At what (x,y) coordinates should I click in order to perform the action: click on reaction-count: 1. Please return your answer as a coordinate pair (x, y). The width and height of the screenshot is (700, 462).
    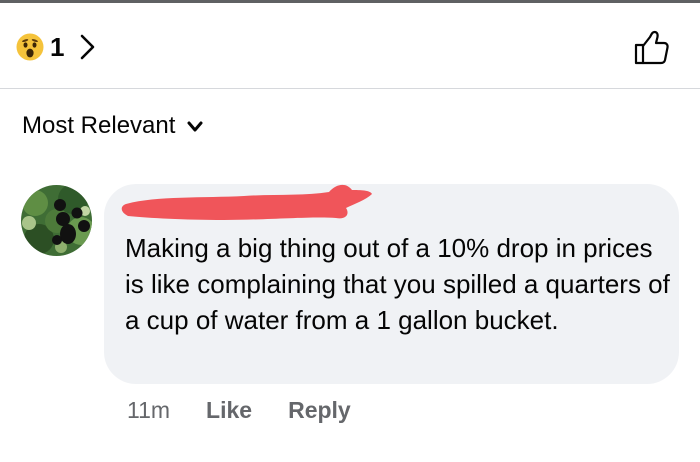
    Looking at the image, I should click on (57, 46).